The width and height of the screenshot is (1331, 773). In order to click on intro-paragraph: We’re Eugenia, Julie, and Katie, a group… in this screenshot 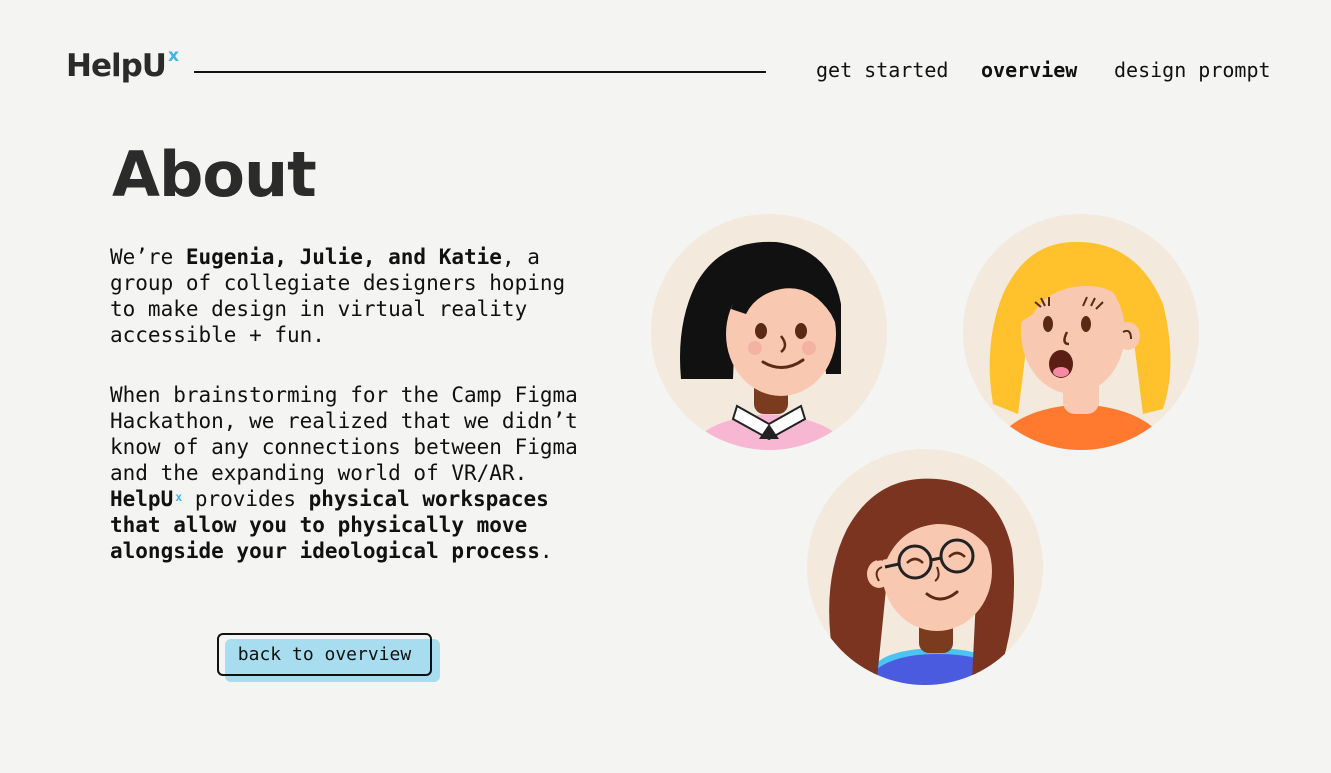, I will do `click(345, 296)`.